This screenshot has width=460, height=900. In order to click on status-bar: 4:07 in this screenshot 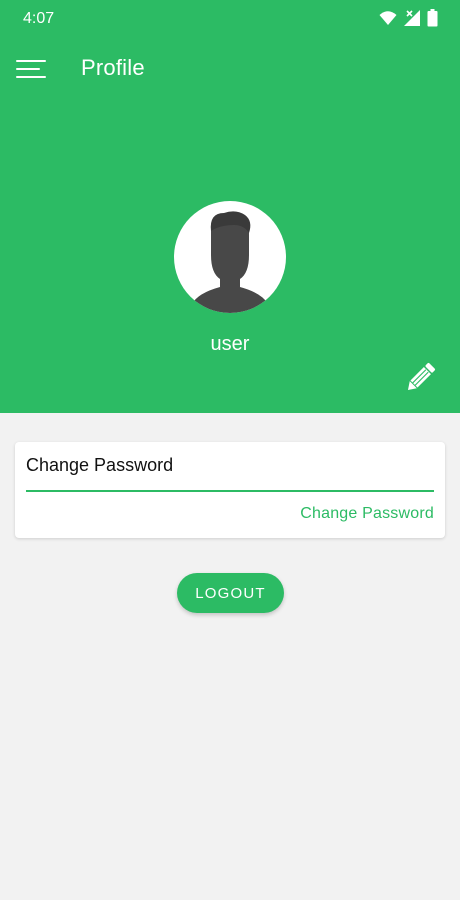, I will do `click(230, 19)`.